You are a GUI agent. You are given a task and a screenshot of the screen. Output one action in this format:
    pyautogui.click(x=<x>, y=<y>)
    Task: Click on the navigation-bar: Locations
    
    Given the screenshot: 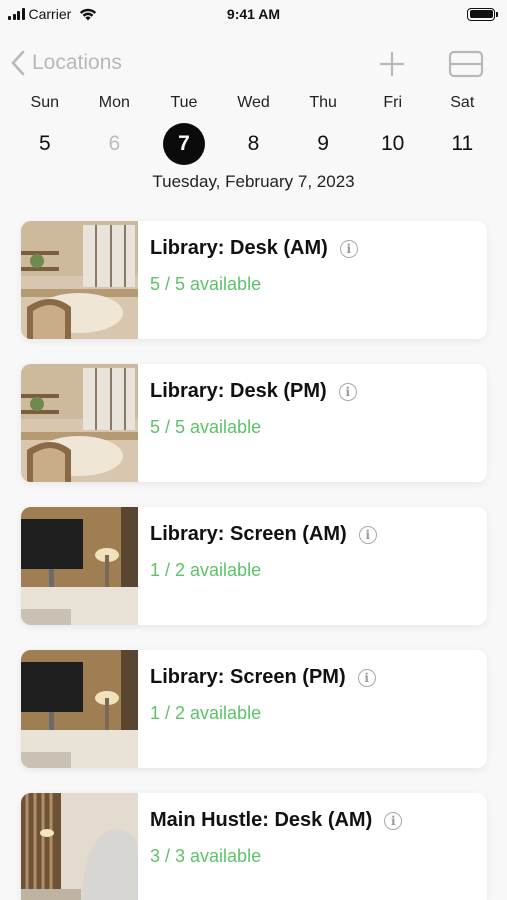 What is the action you would take?
    pyautogui.click(x=253, y=64)
    